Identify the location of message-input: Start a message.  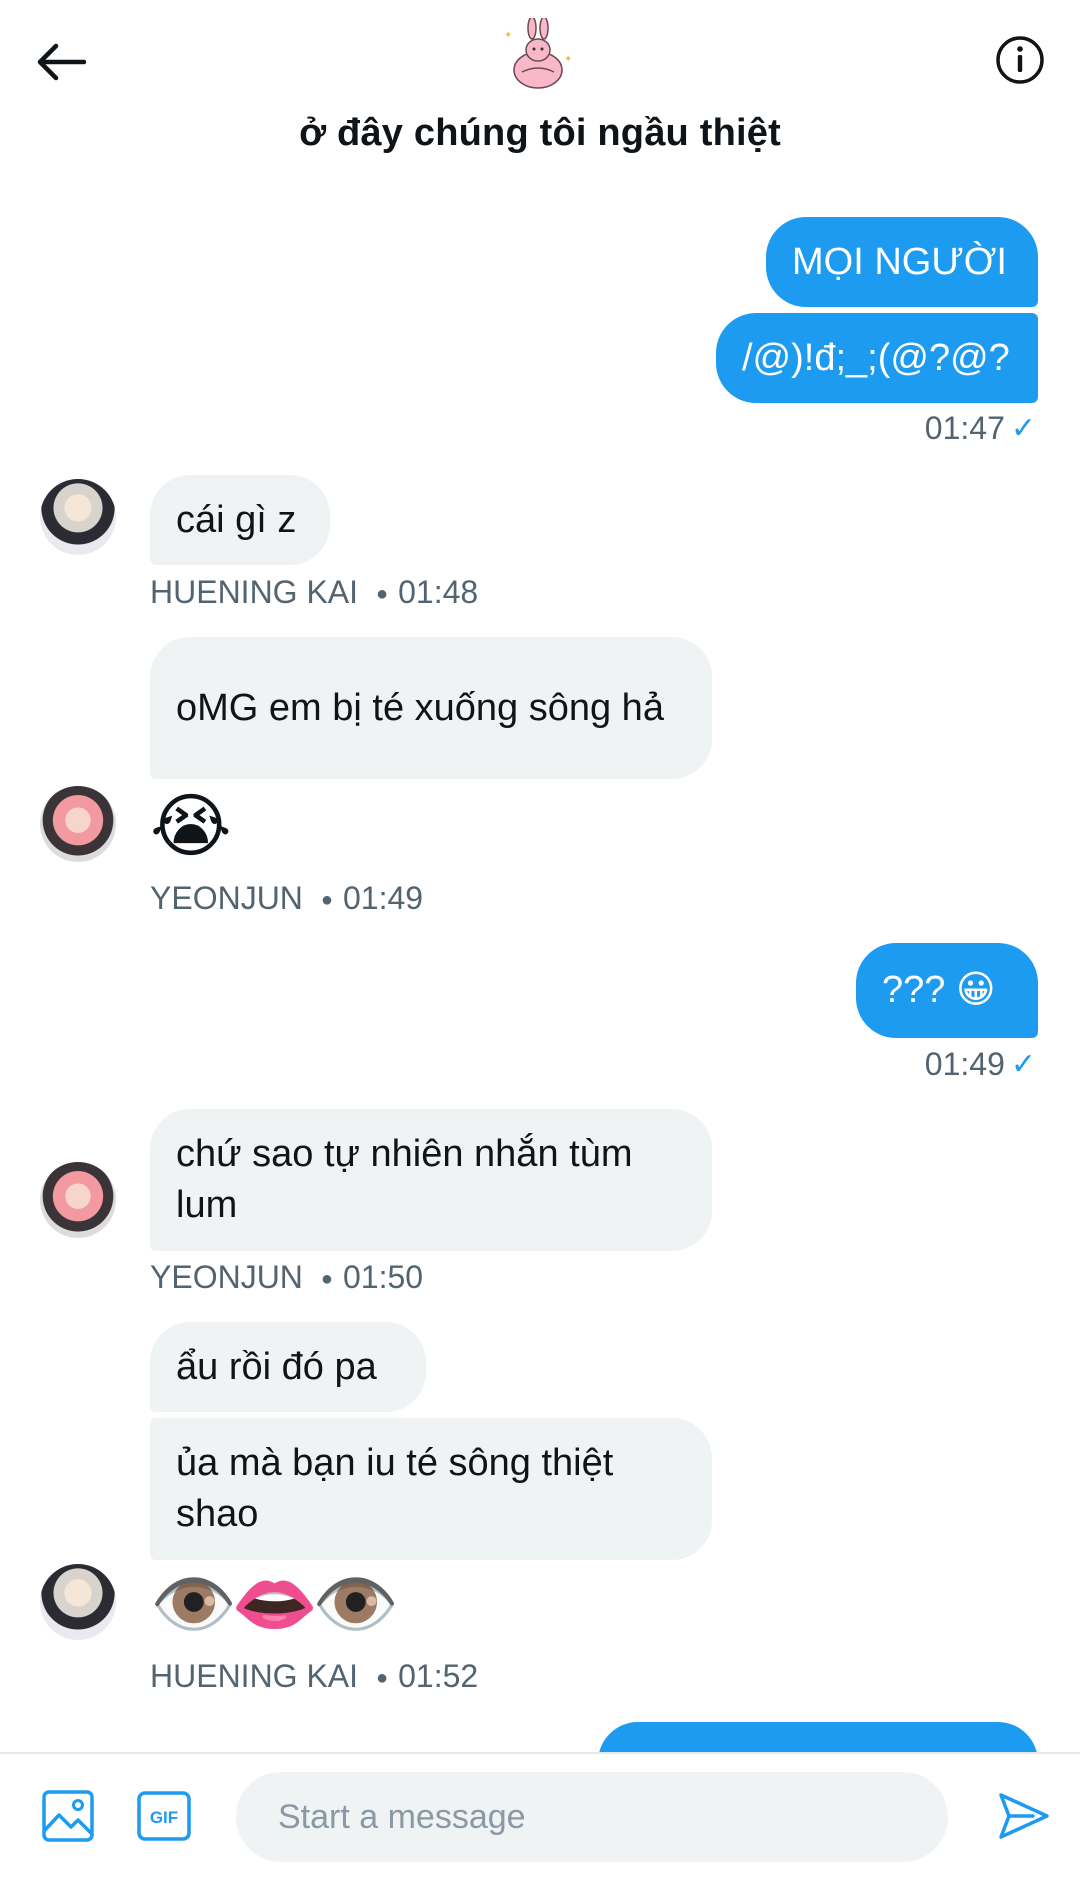
(592, 1817).